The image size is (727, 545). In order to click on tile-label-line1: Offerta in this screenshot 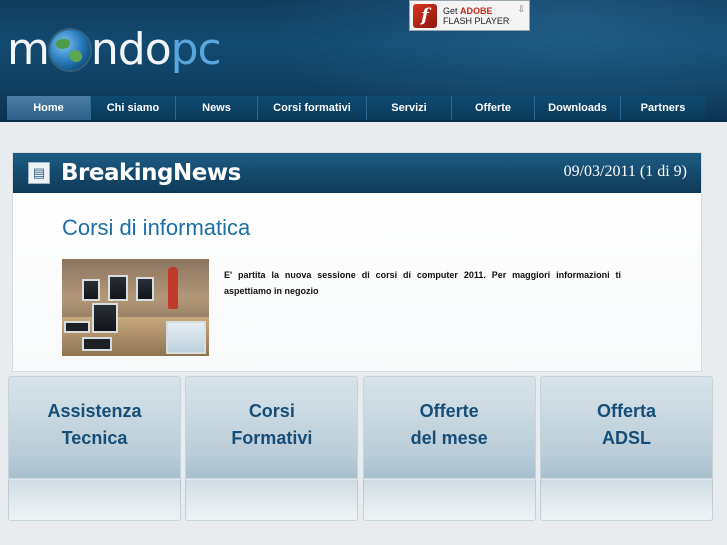, I will do `click(626, 411)`.